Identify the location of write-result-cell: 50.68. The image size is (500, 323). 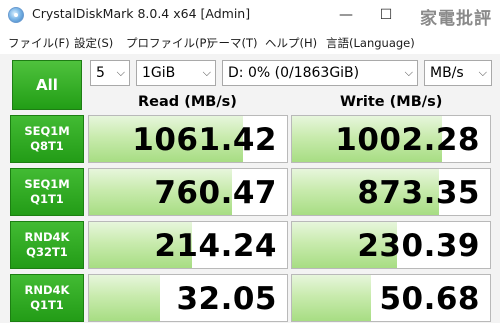
(391, 298).